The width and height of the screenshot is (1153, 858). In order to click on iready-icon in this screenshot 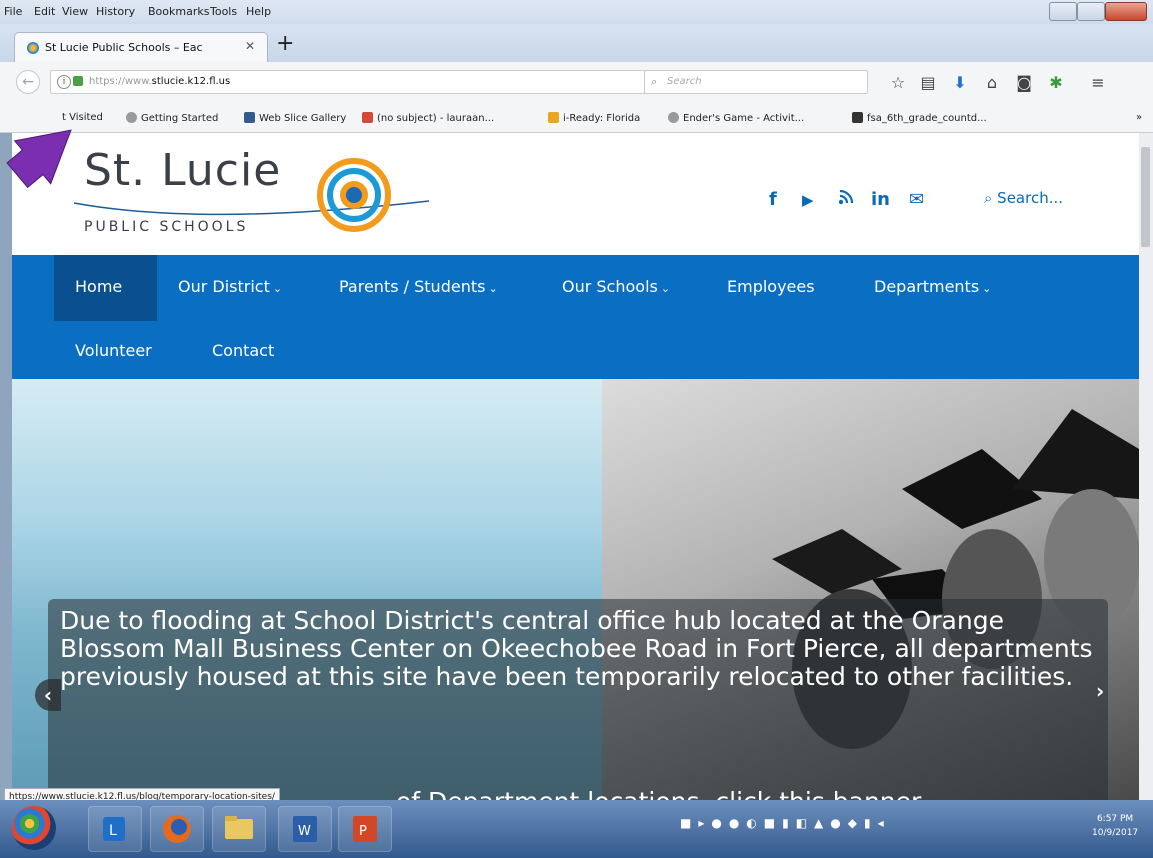, I will do `click(553, 117)`.